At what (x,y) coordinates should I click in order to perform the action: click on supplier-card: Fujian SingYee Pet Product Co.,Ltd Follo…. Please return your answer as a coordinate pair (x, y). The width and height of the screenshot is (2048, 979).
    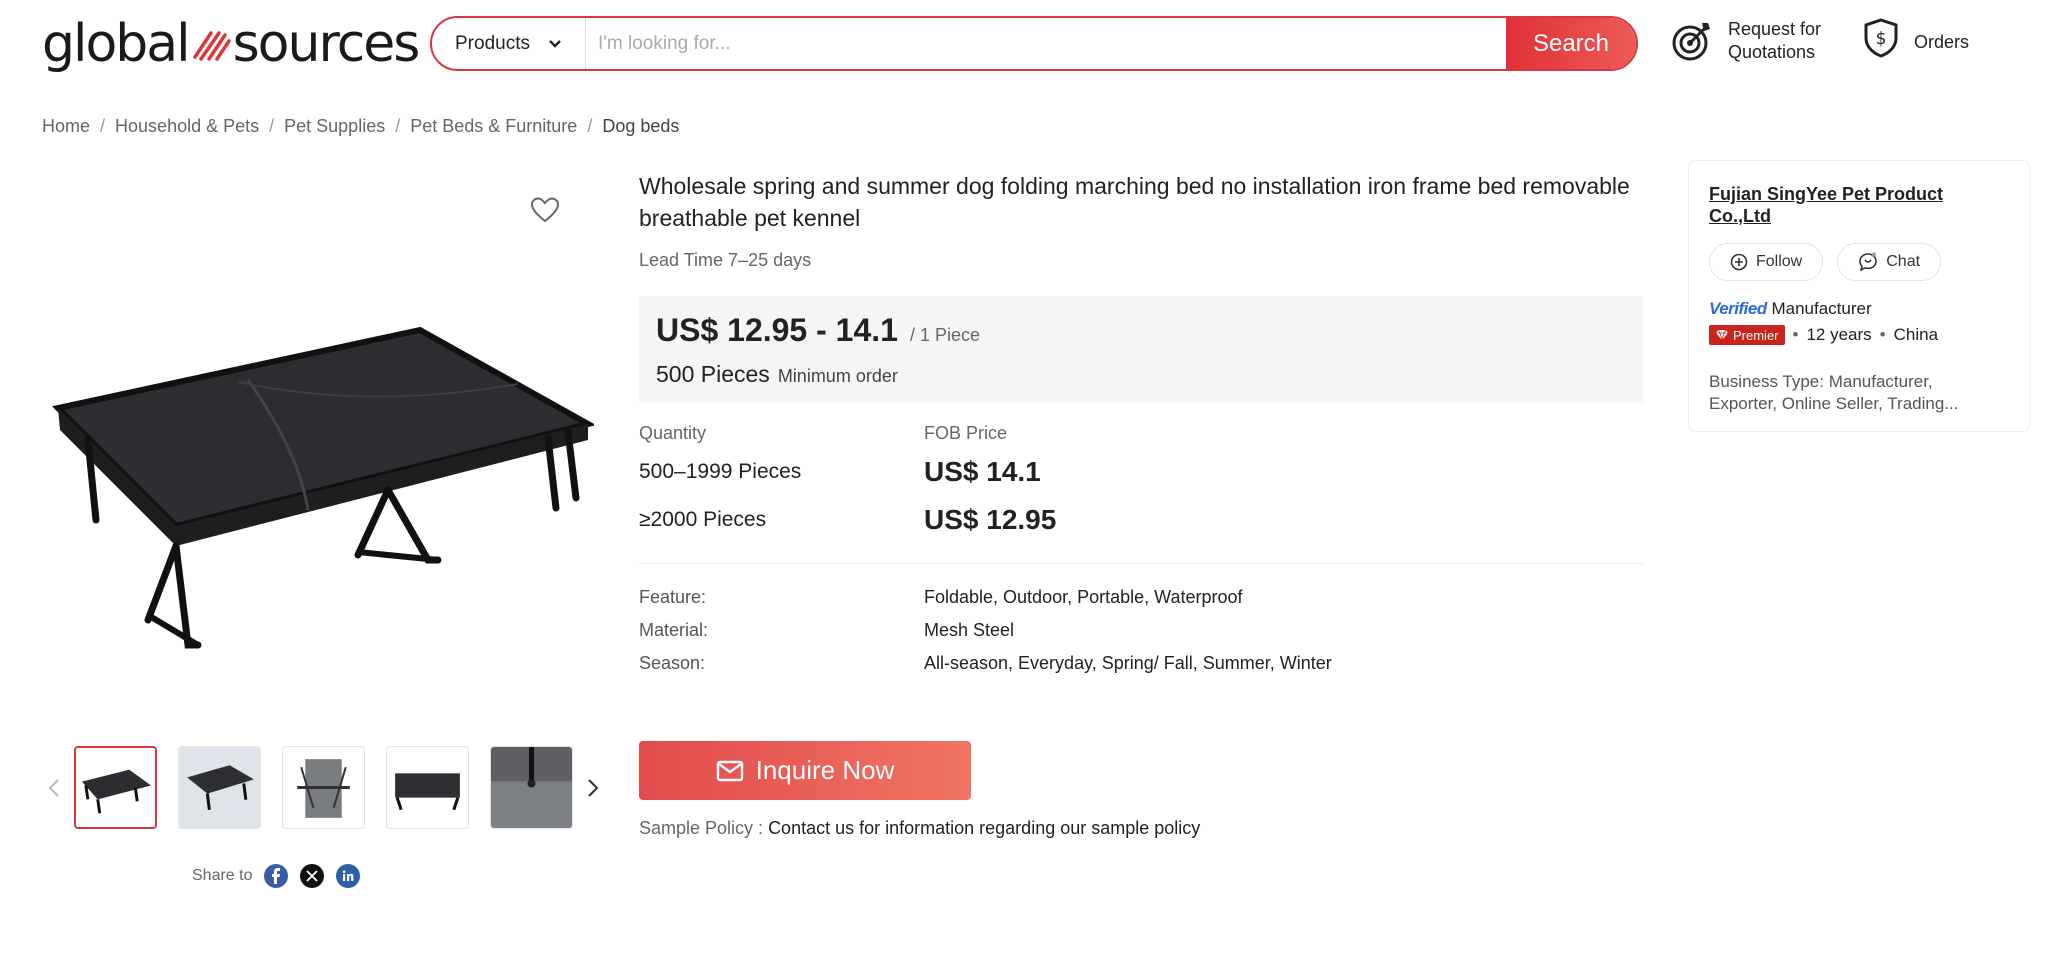
    Looking at the image, I should click on (1859, 296).